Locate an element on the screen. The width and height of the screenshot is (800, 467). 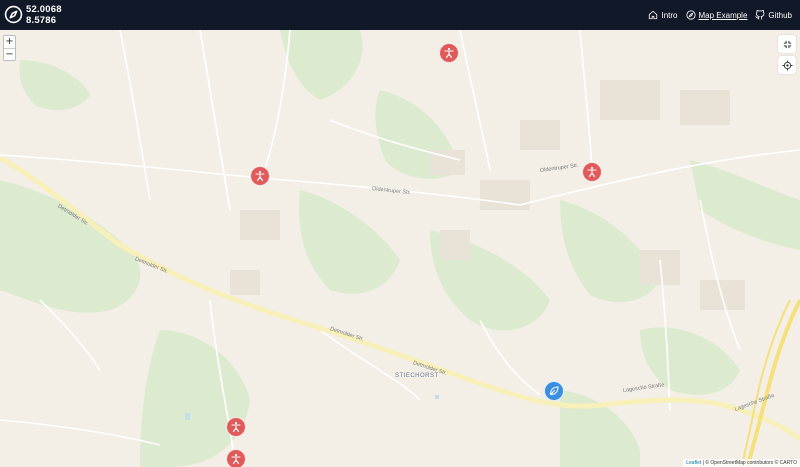
nav-item-label: Intro is located at coordinates (669, 15).